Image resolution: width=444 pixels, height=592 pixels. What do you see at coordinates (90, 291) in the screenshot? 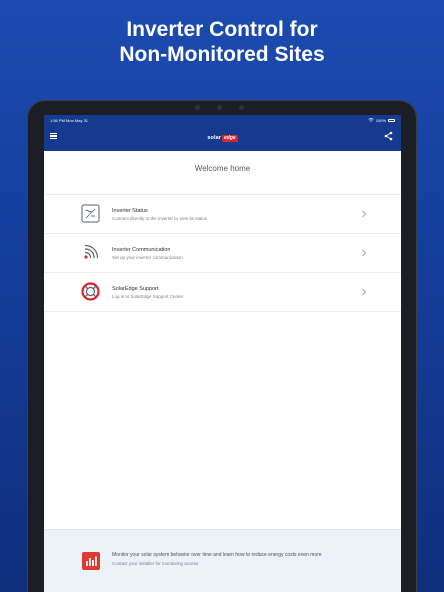
I see `support-lifebuoy-icon` at bounding box center [90, 291].